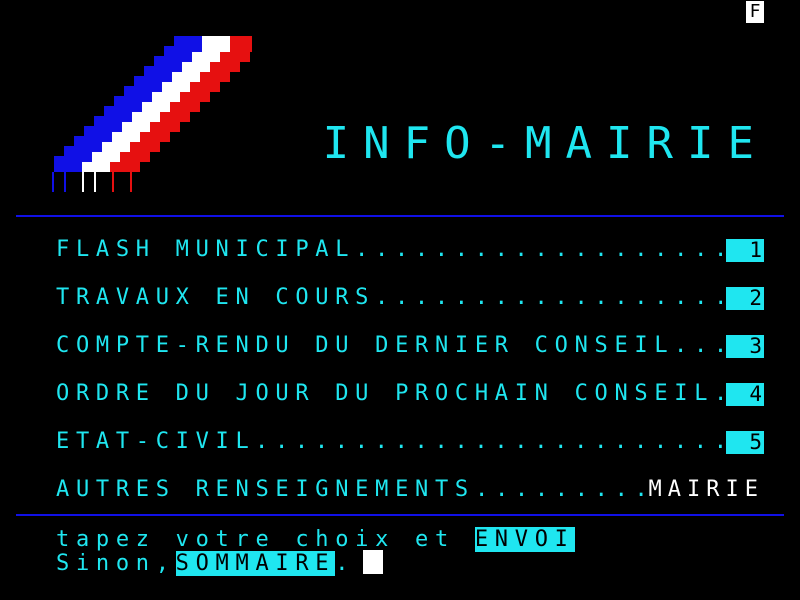 The height and width of the screenshot is (600, 800). Describe the element at coordinates (152, 114) in the screenshot. I see `tricolor-flag-icon` at that location.